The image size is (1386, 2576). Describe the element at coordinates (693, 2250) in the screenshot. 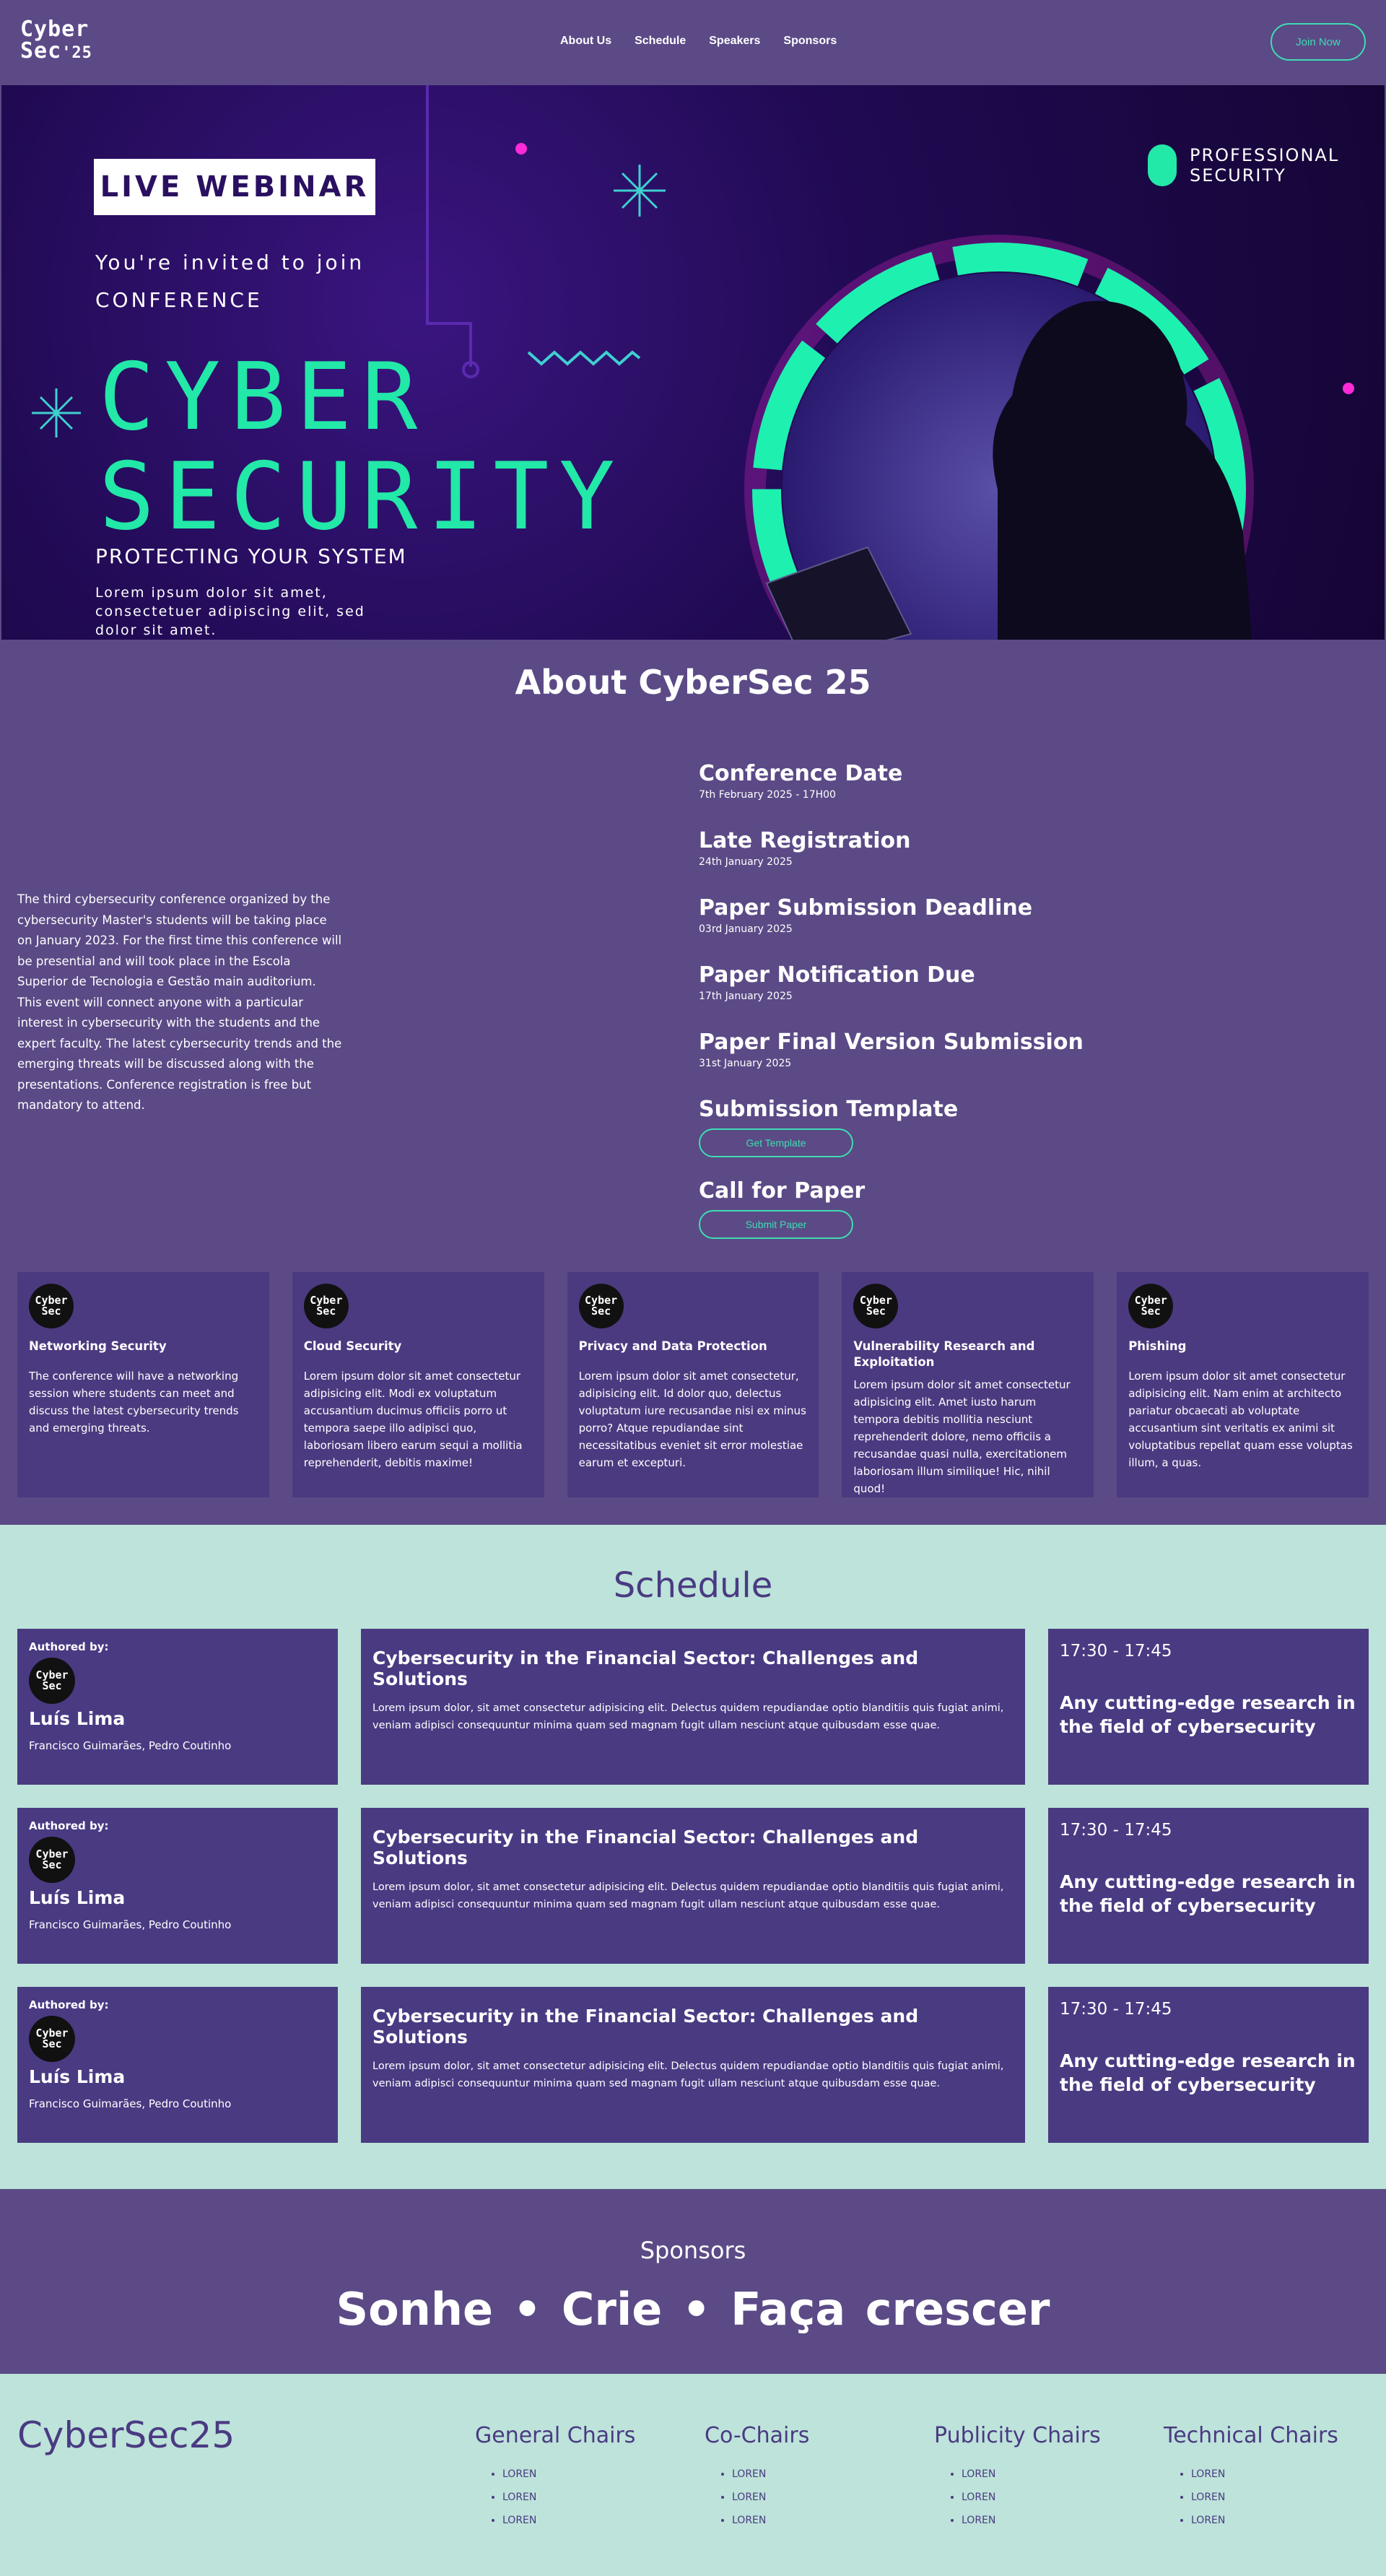

I see `sponsors-title: Sponsors` at that location.